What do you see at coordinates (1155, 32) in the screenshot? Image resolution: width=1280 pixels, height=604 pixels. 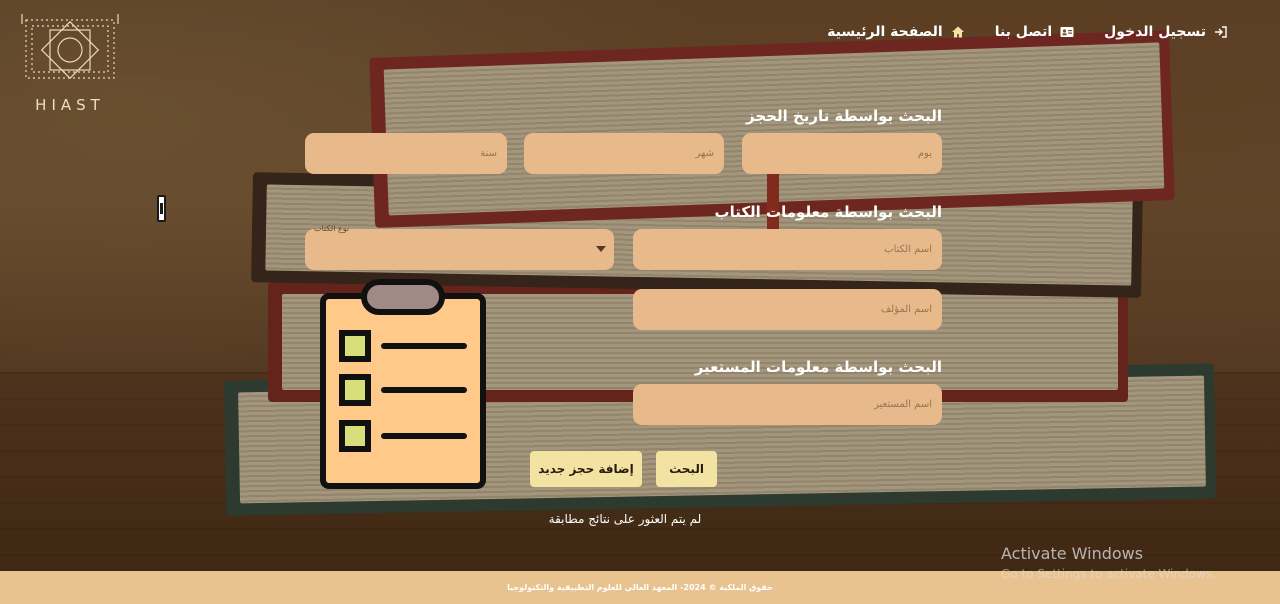 I see `nav-login-label: تسجيل الدخول` at bounding box center [1155, 32].